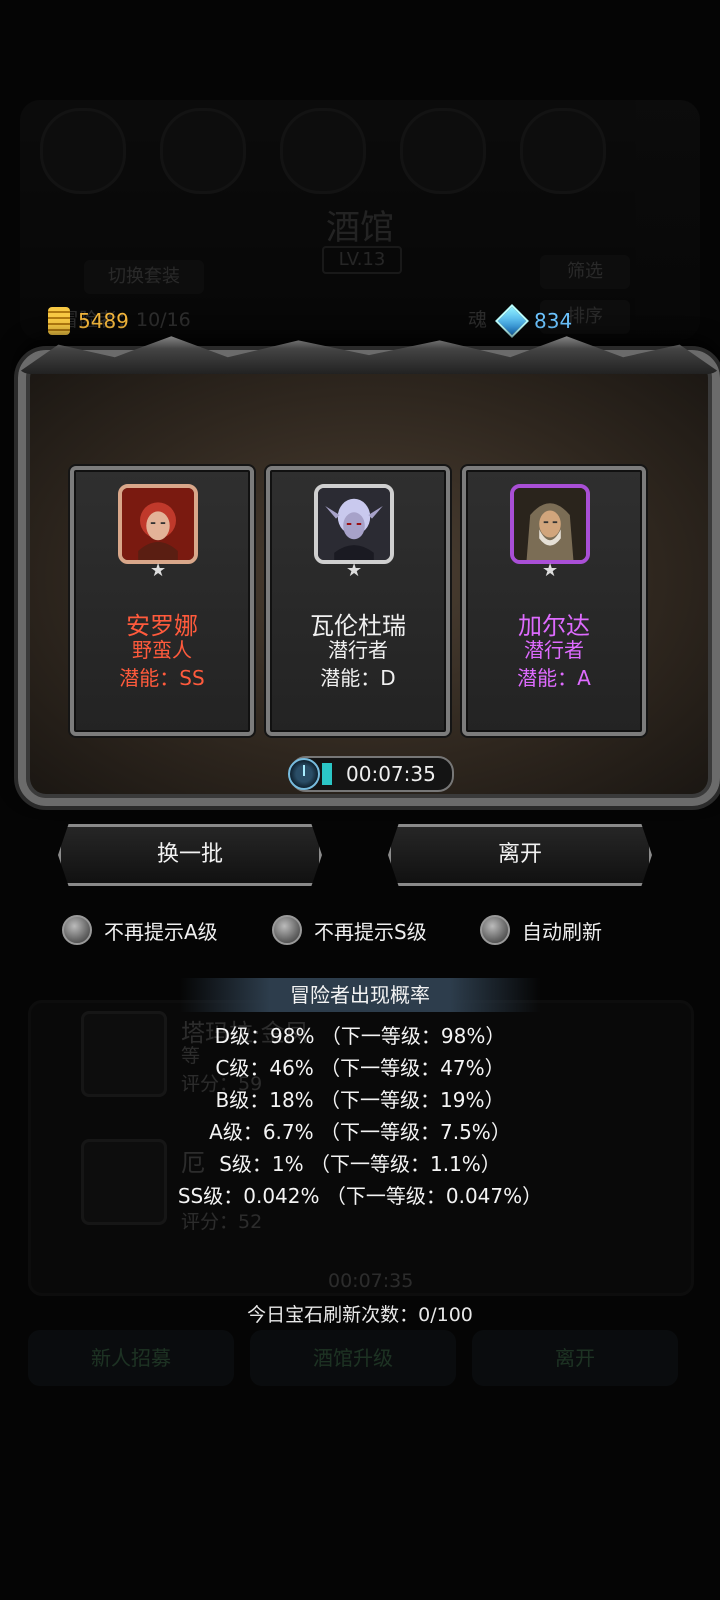 This screenshot has width=720, height=1600. I want to click on red-hair-woman-portrait, so click(158, 524).